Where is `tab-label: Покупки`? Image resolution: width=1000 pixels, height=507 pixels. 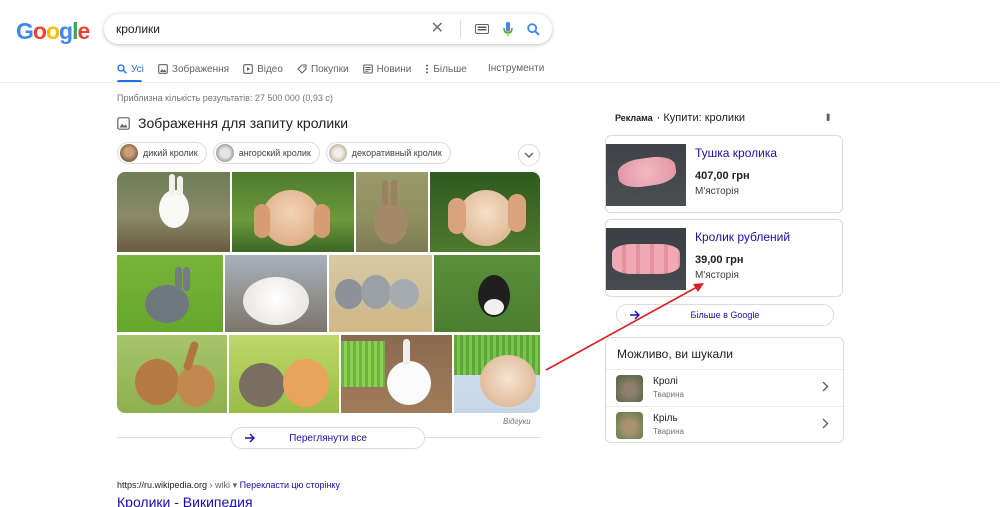 tab-label: Покупки is located at coordinates (329, 69).